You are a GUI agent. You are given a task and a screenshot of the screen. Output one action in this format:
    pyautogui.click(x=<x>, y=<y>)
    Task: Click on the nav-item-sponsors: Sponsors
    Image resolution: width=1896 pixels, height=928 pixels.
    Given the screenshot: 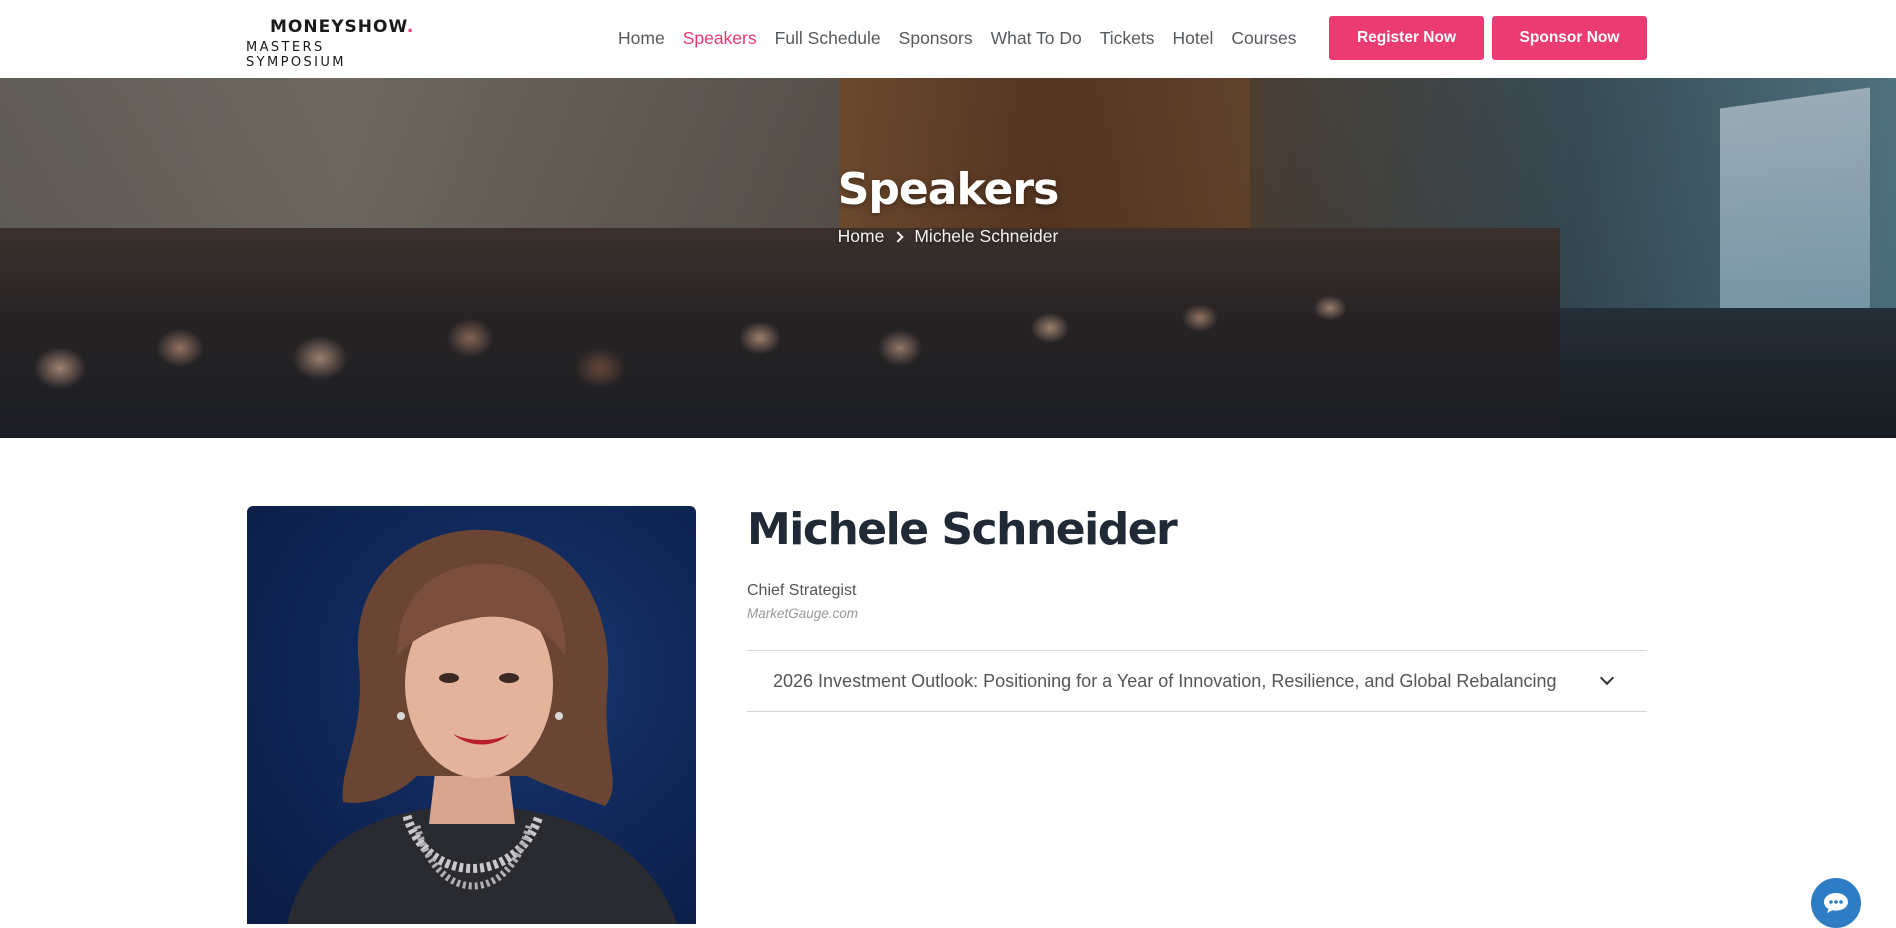 What is the action you would take?
    pyautogui.click(x=936, y=38)
    